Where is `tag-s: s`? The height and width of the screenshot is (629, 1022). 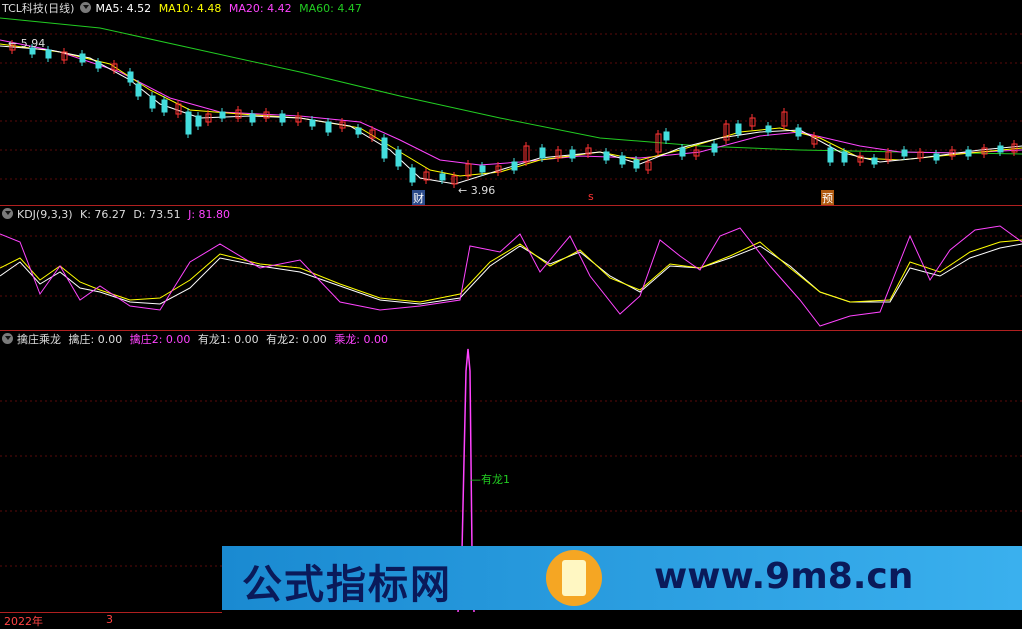
tag-s: s is located at coordinates (591, 196).